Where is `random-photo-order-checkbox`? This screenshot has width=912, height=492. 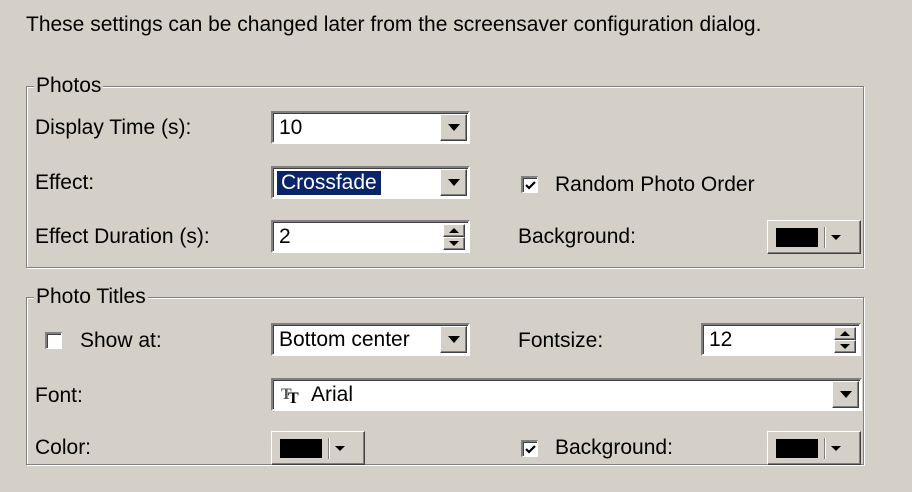 random-photo-order-checkbox is located at coordinates (529, 184).